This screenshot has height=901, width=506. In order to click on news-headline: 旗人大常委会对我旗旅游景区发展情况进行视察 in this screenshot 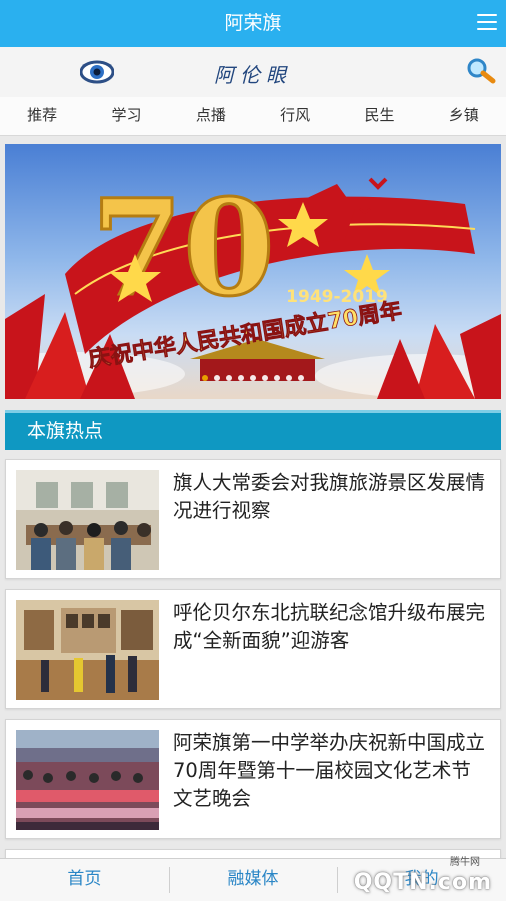, I will do `click(329, 496)`.